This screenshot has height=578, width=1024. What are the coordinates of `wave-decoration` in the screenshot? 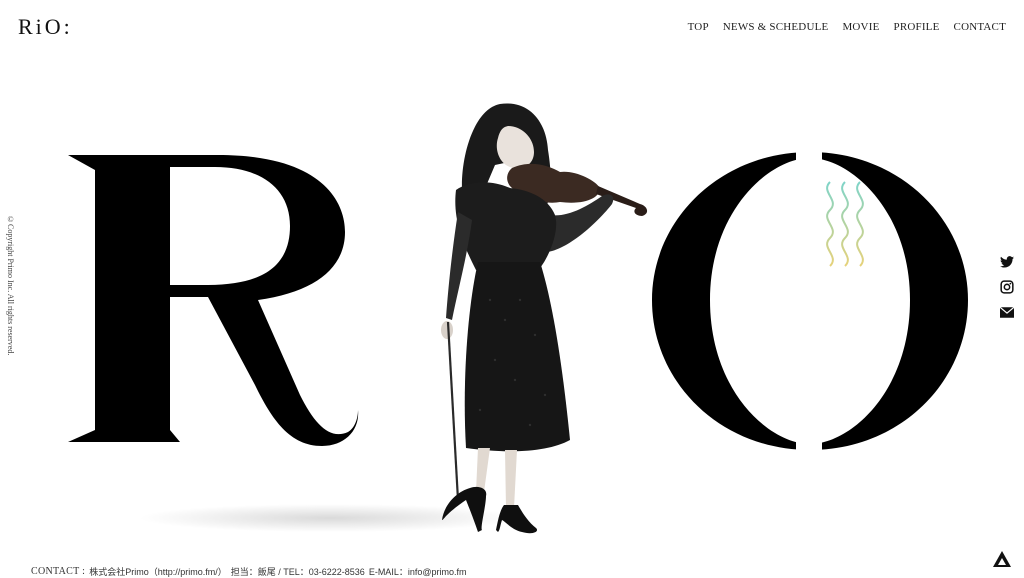 It's located at (845, 224).